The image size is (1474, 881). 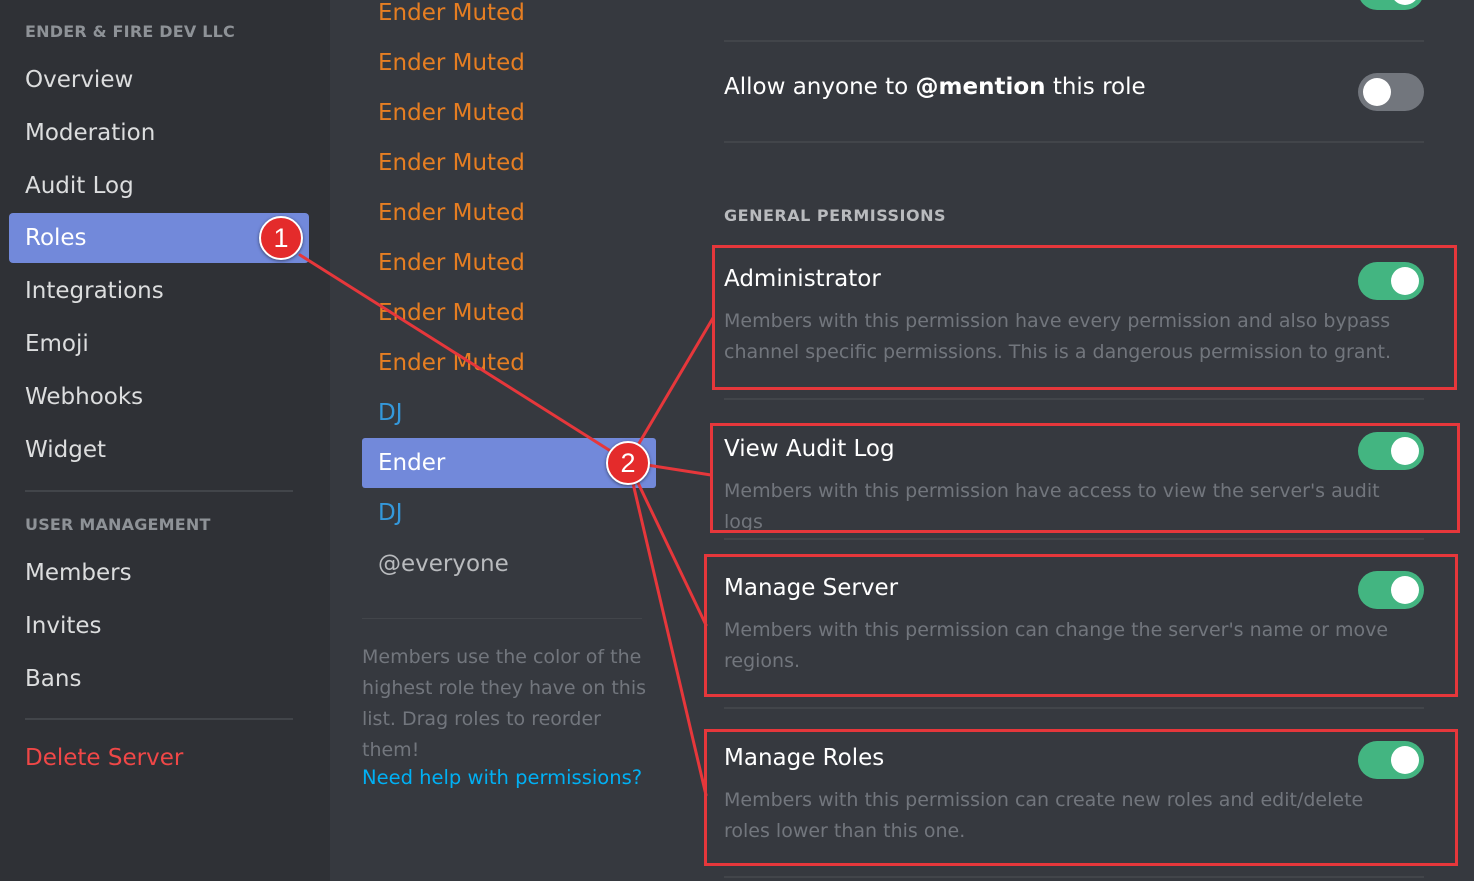 What do you see at coordinates (502, 618) in the screenshot?
I see `roles-divider` at bounding box center [502, 618].